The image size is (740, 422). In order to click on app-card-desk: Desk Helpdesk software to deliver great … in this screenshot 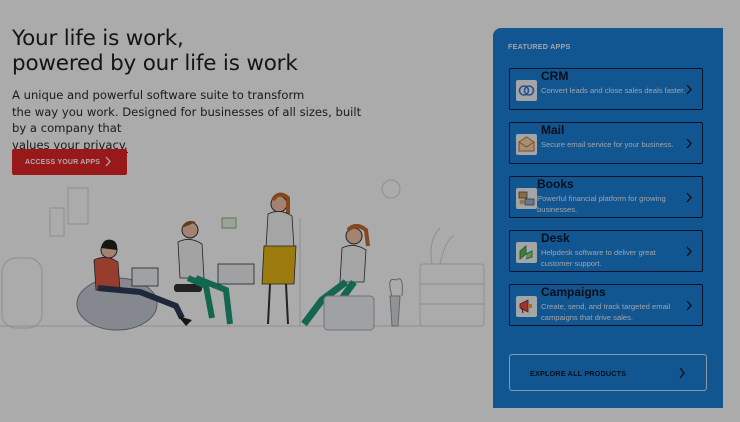, I will do `click(606, 251)`.